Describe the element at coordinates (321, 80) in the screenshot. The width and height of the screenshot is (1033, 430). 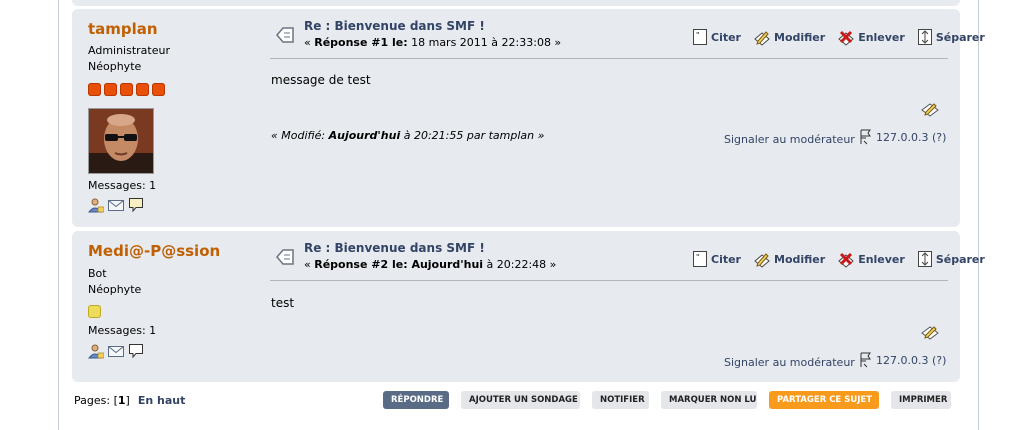
I see `post-body: message de test` at that location.